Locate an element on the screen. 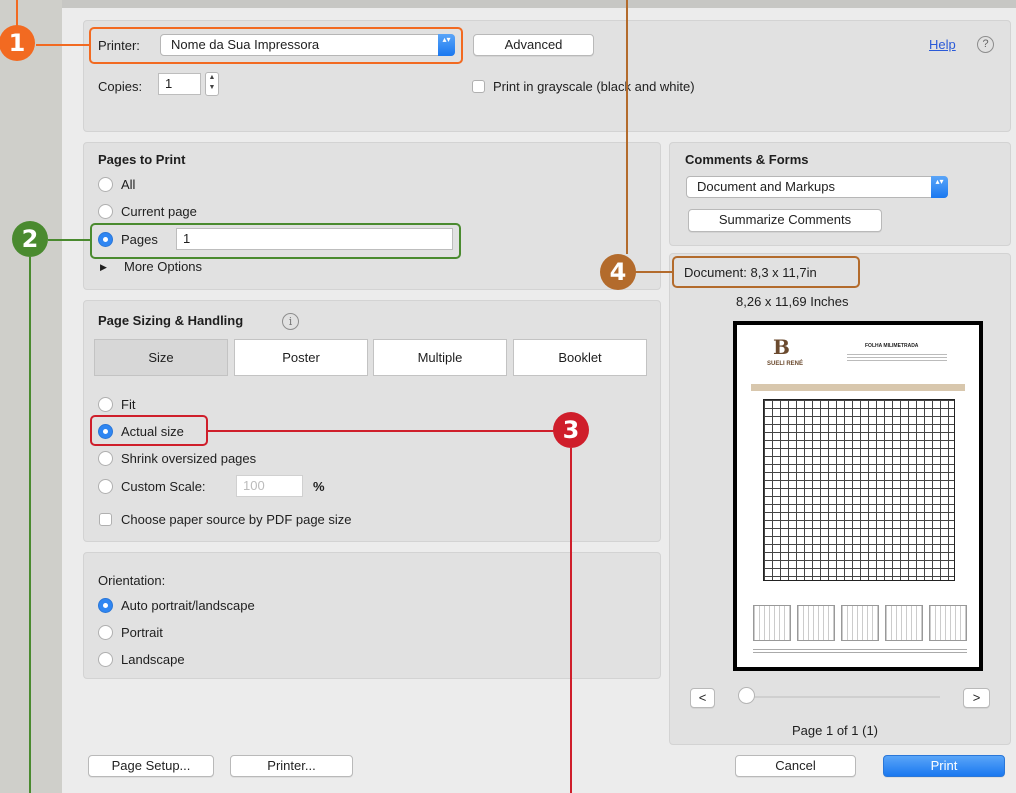  callout-4-badge: 4 is located at coordinates (618, 272).